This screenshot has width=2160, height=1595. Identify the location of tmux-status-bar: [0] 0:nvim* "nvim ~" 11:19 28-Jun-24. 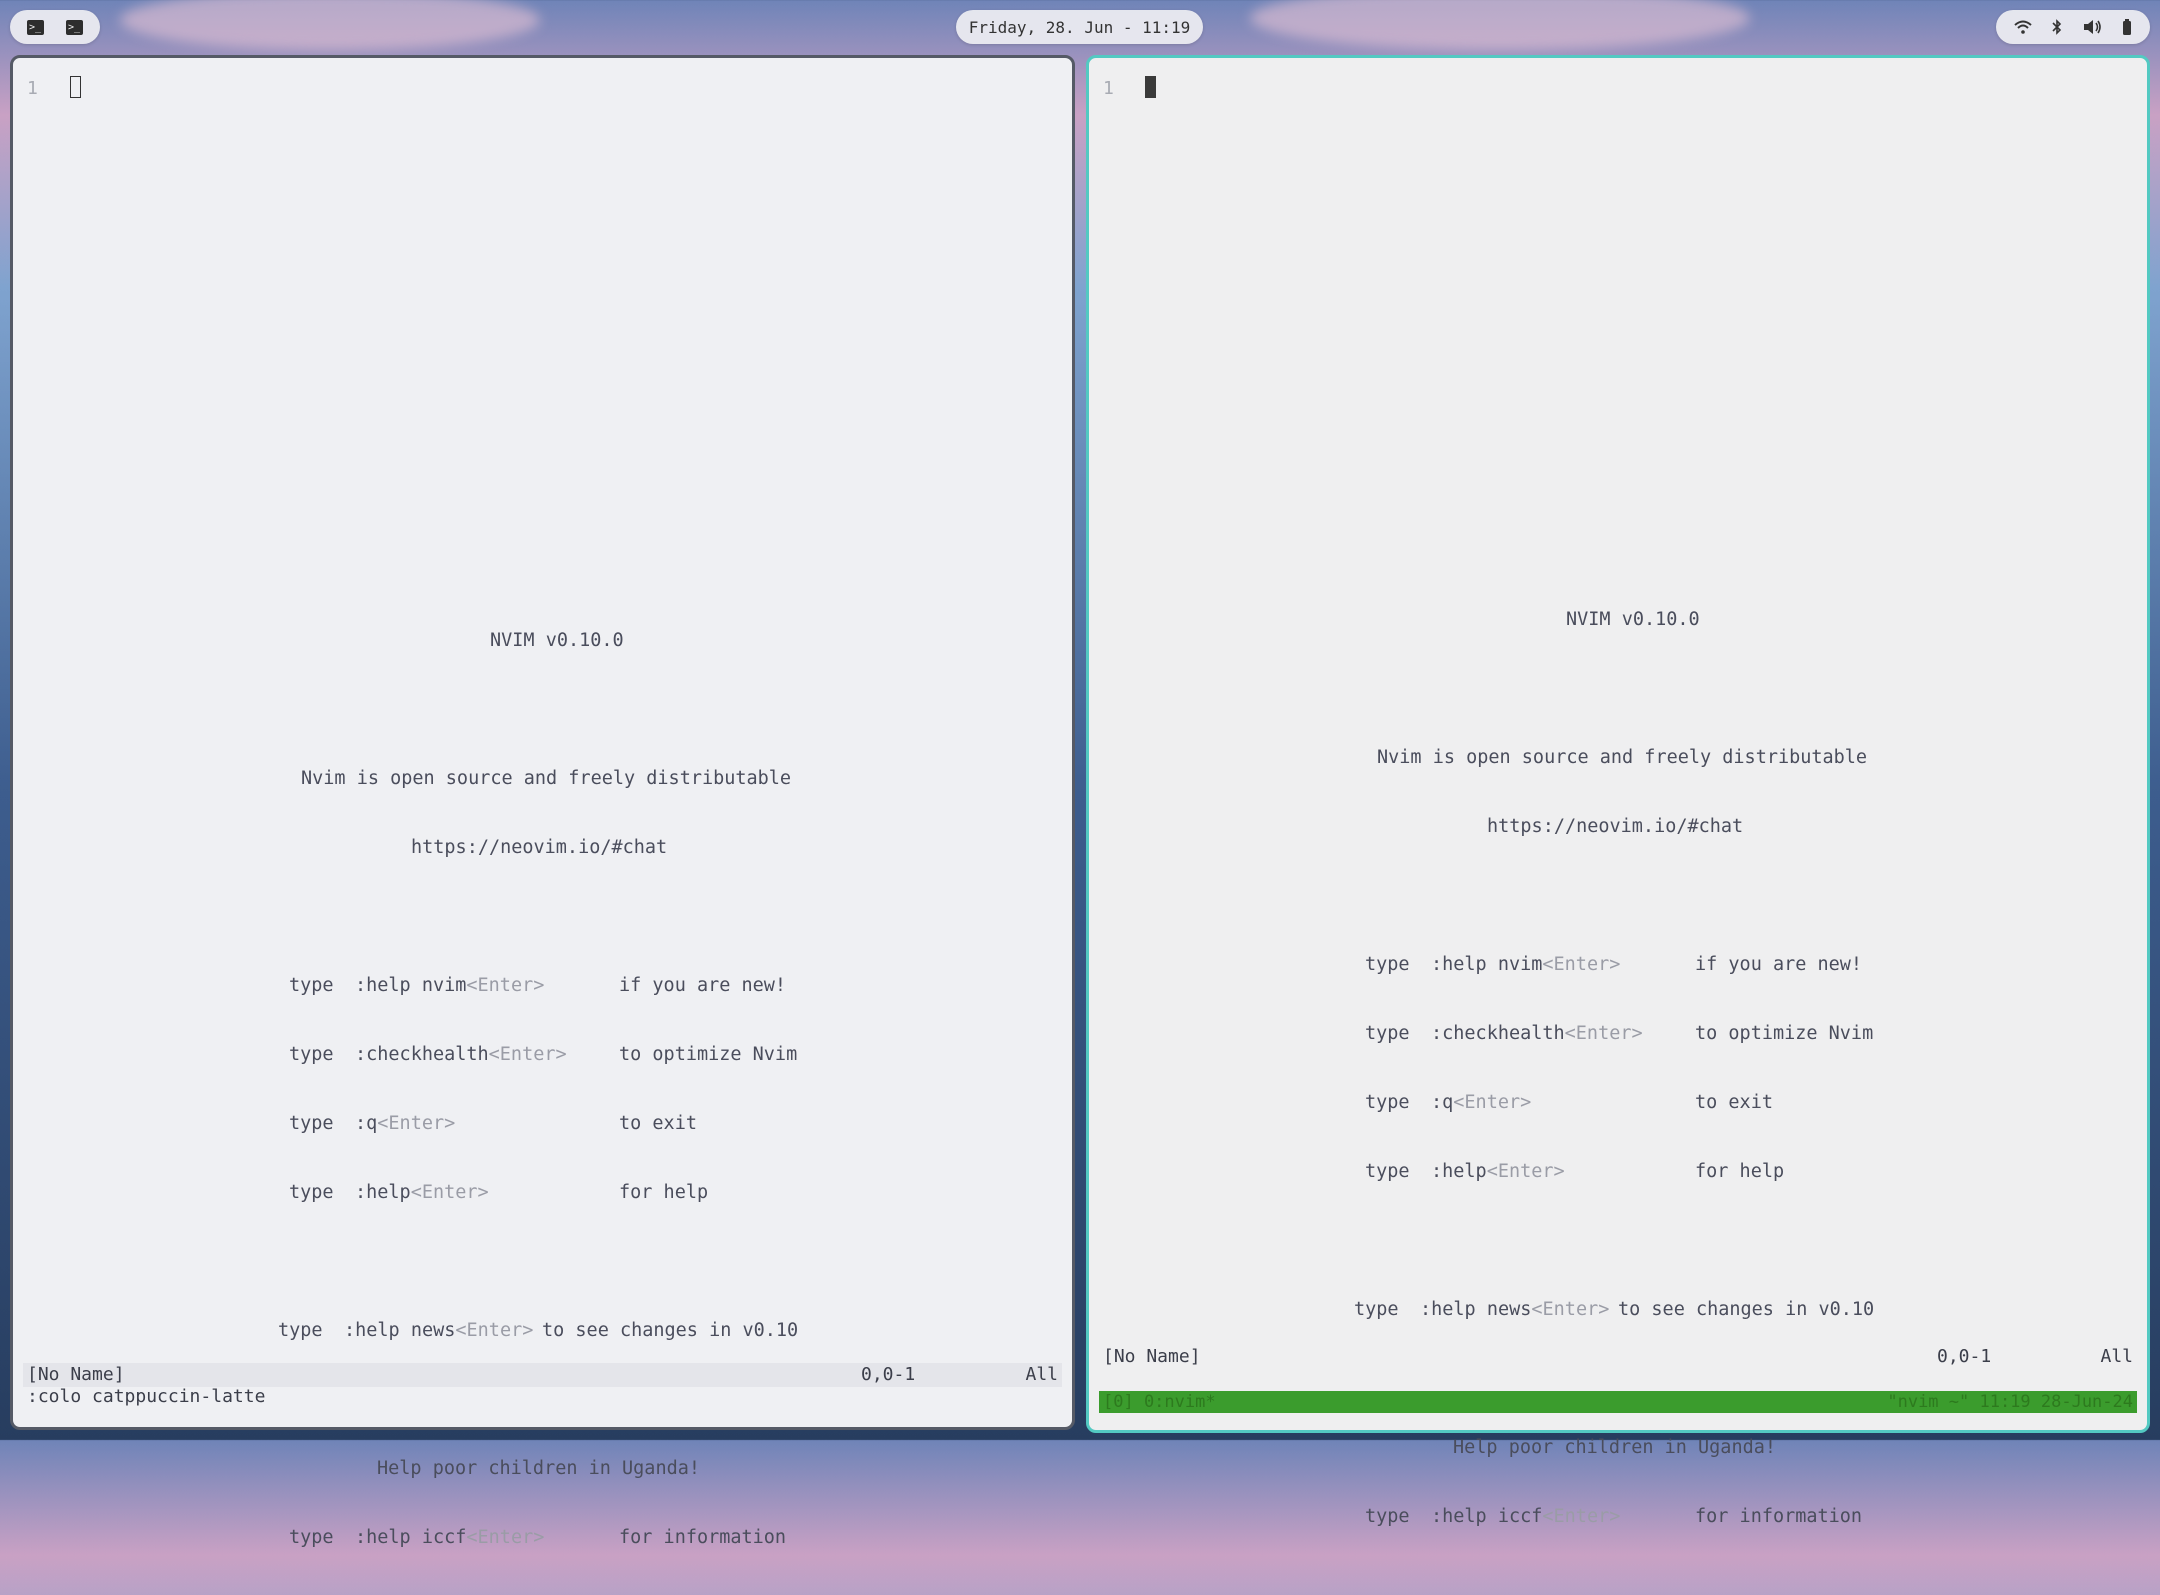
(1618, 1402).